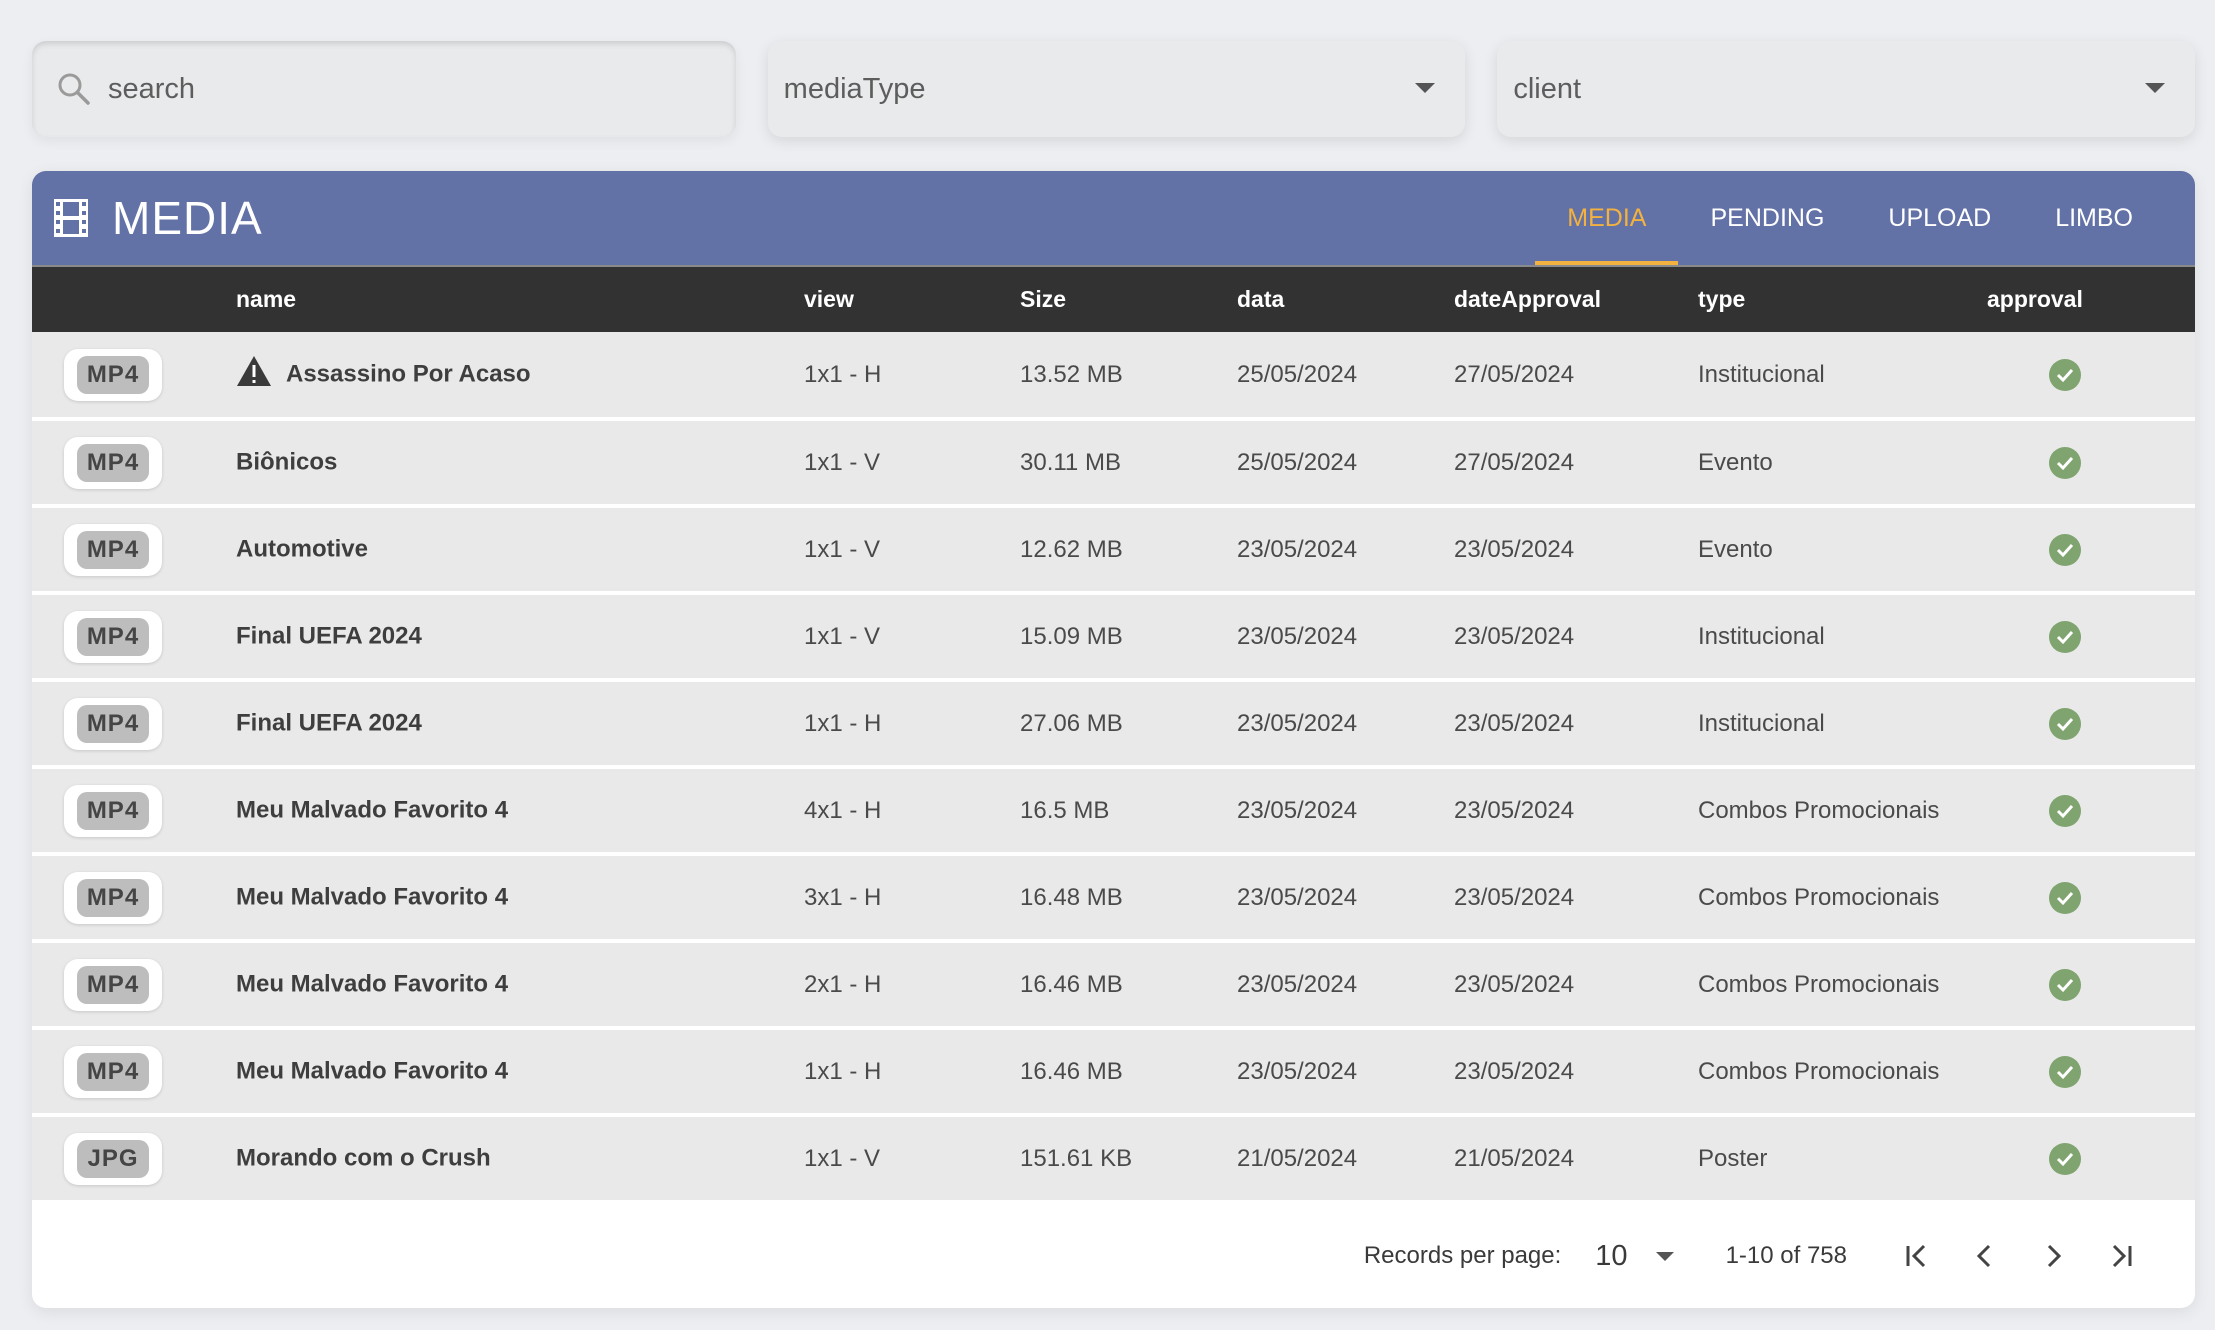 The height and width of the screenshot is (1330, 2215). Describe the element at coordinates (2053, 1256) in the screenshot. I see `next-page-icon` at that location.